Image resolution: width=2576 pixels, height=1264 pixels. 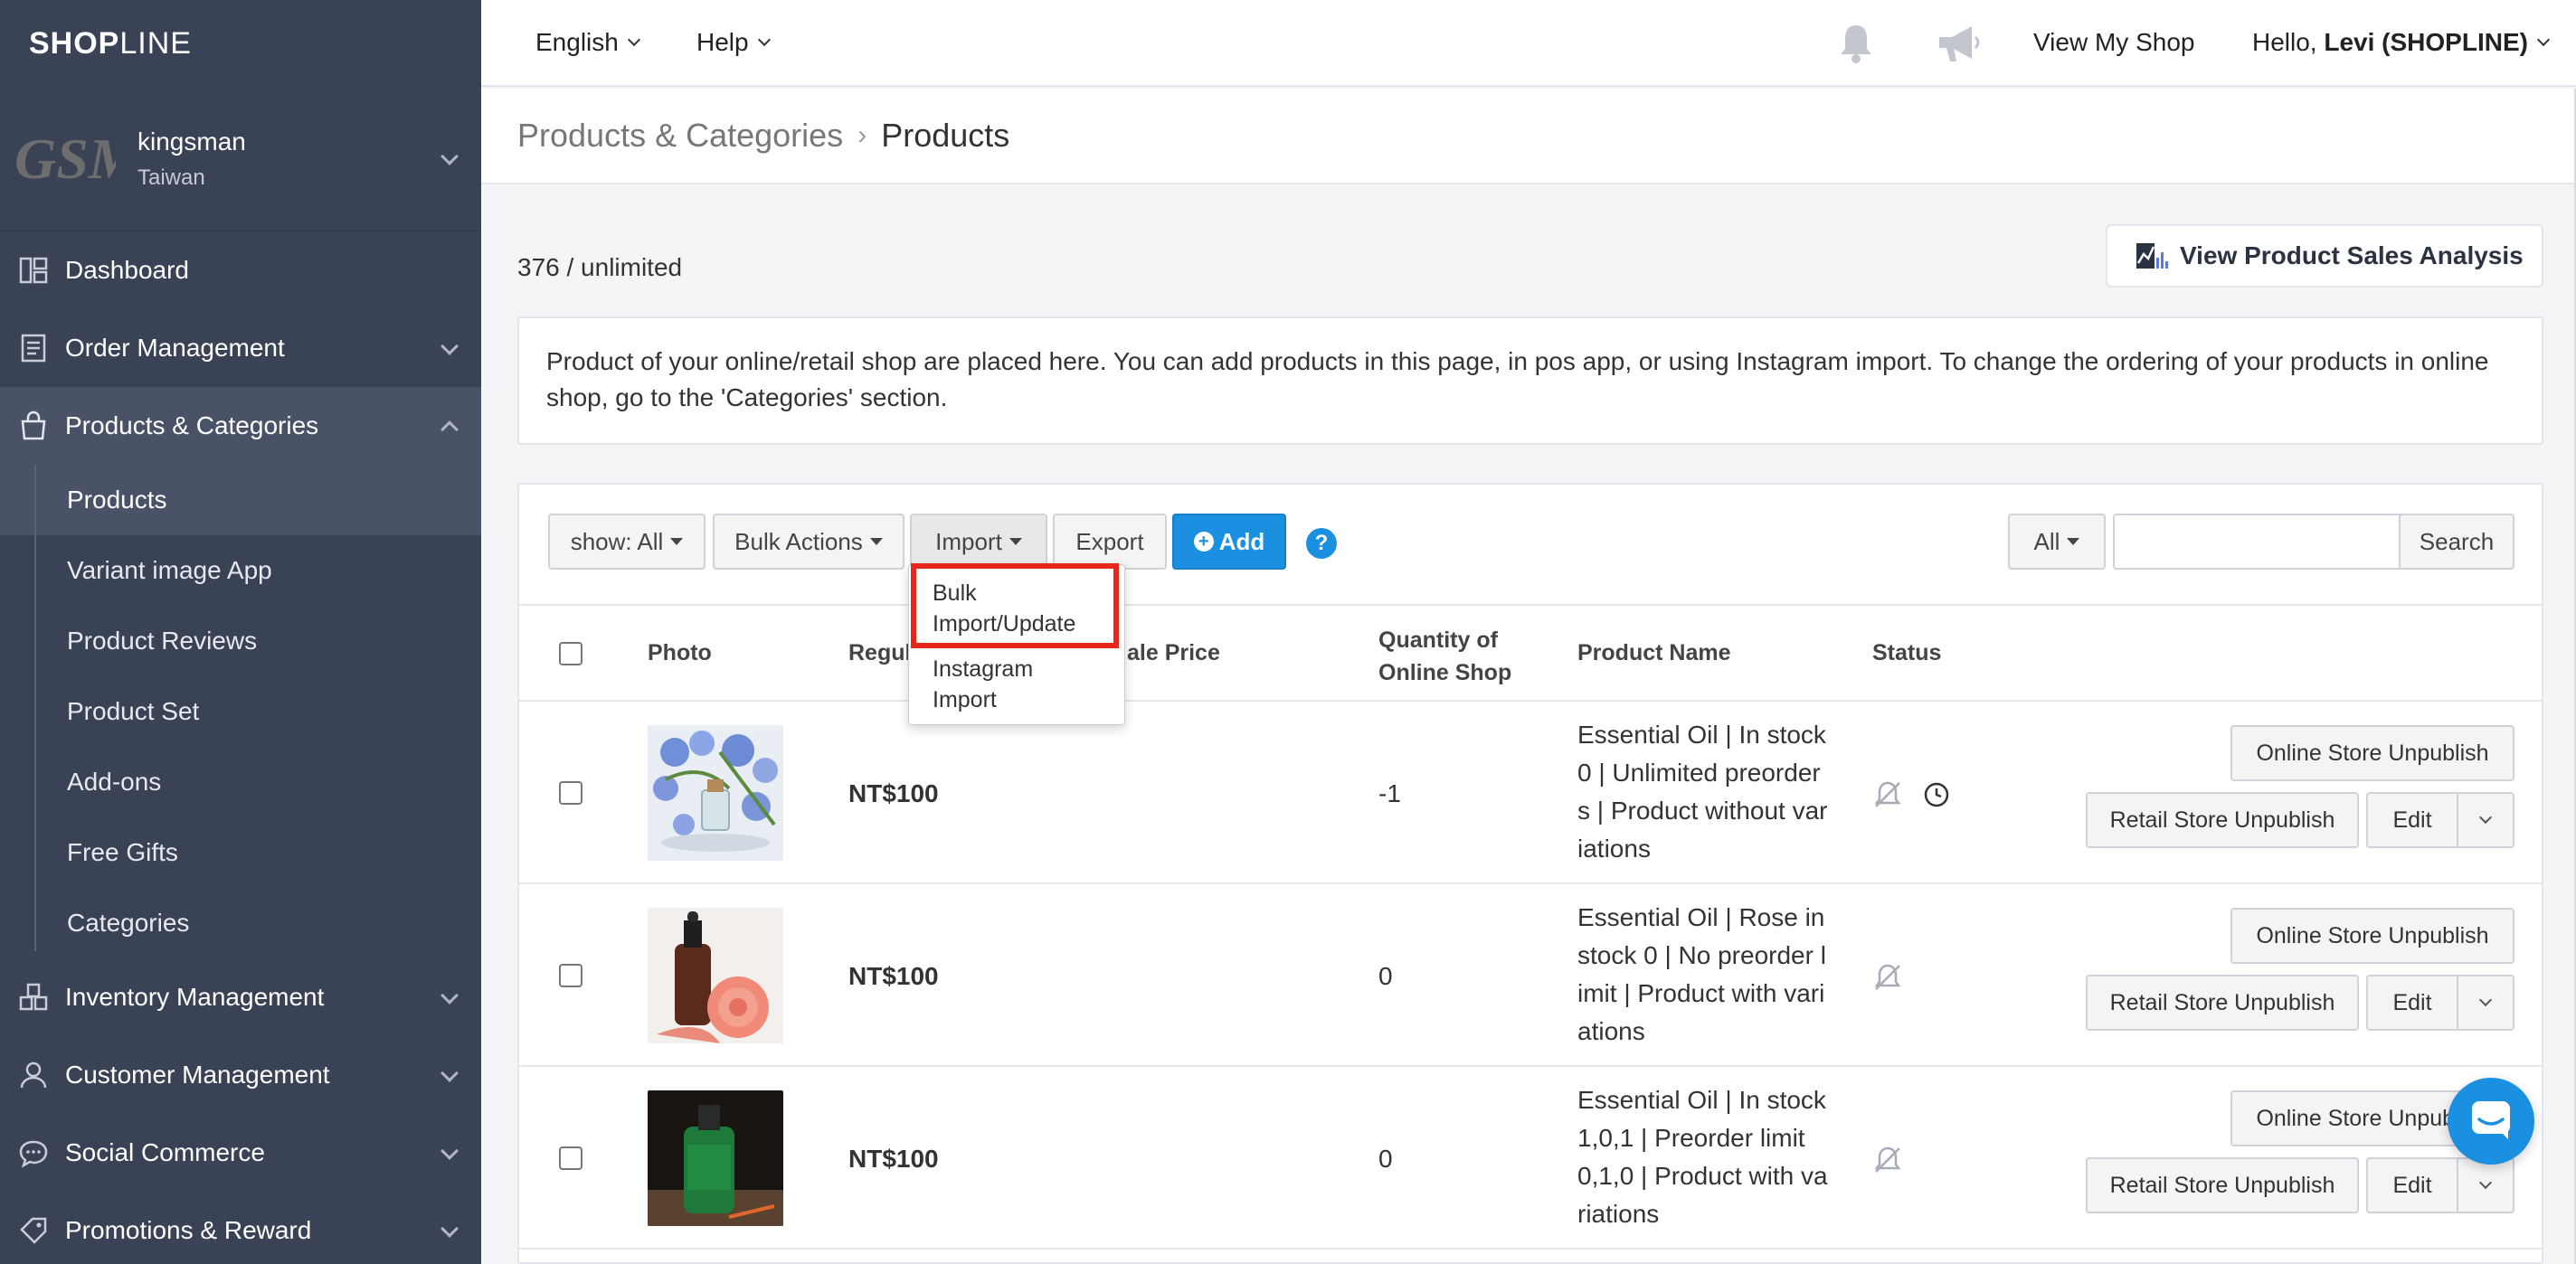 What do you see at coordinates (2266, 542) in the screenshot?
I see `search-input` at bounding box center [2266, 542].